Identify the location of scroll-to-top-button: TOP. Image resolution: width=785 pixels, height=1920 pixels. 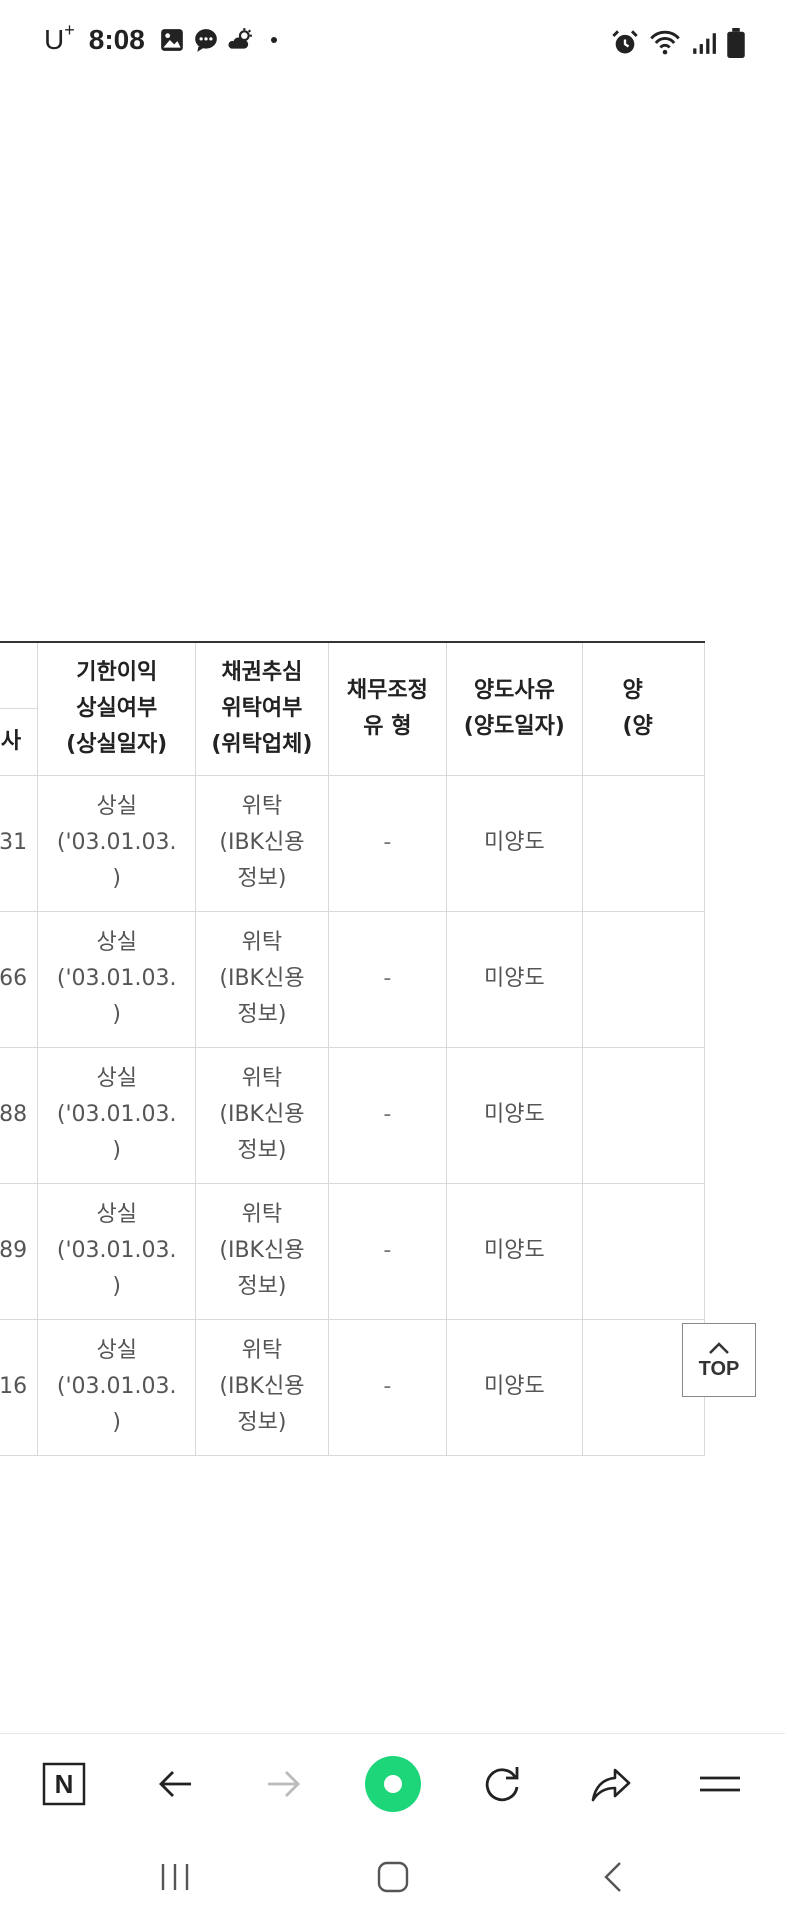
(719, 1360).